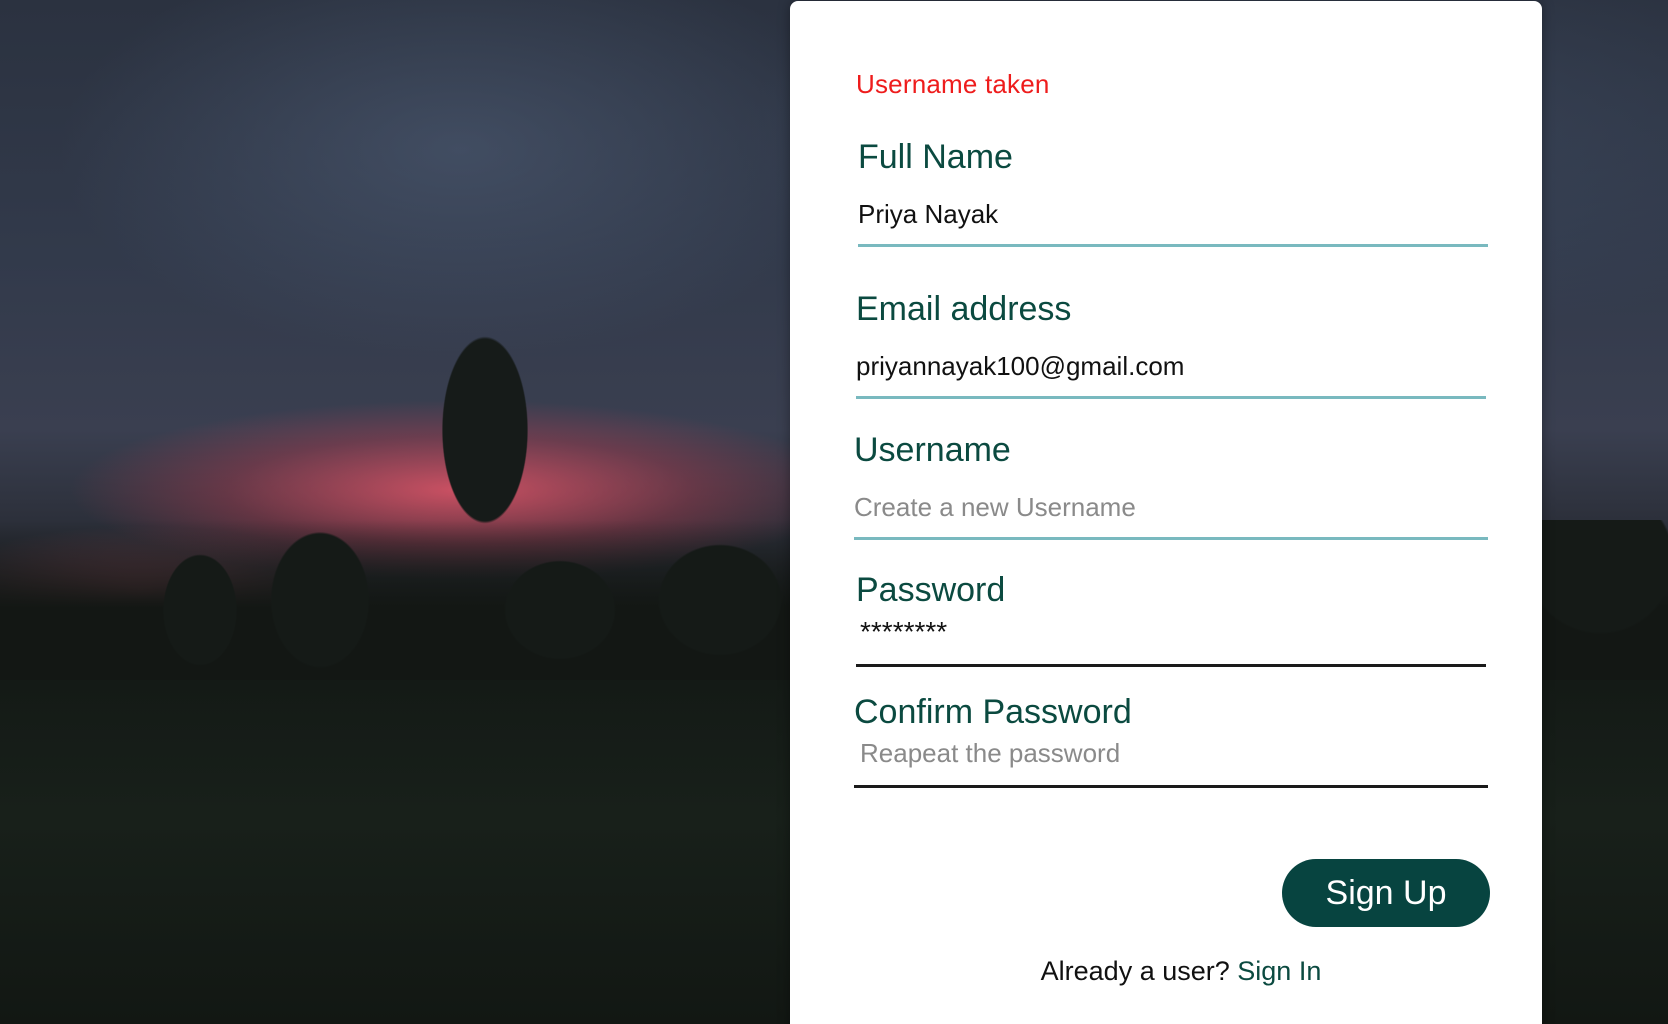 This screenshot has height=1024, width=1668. Describe the element at coordinates (1279, 971) in the screenshot. I see `sign-in-link: Sign In` at that location.